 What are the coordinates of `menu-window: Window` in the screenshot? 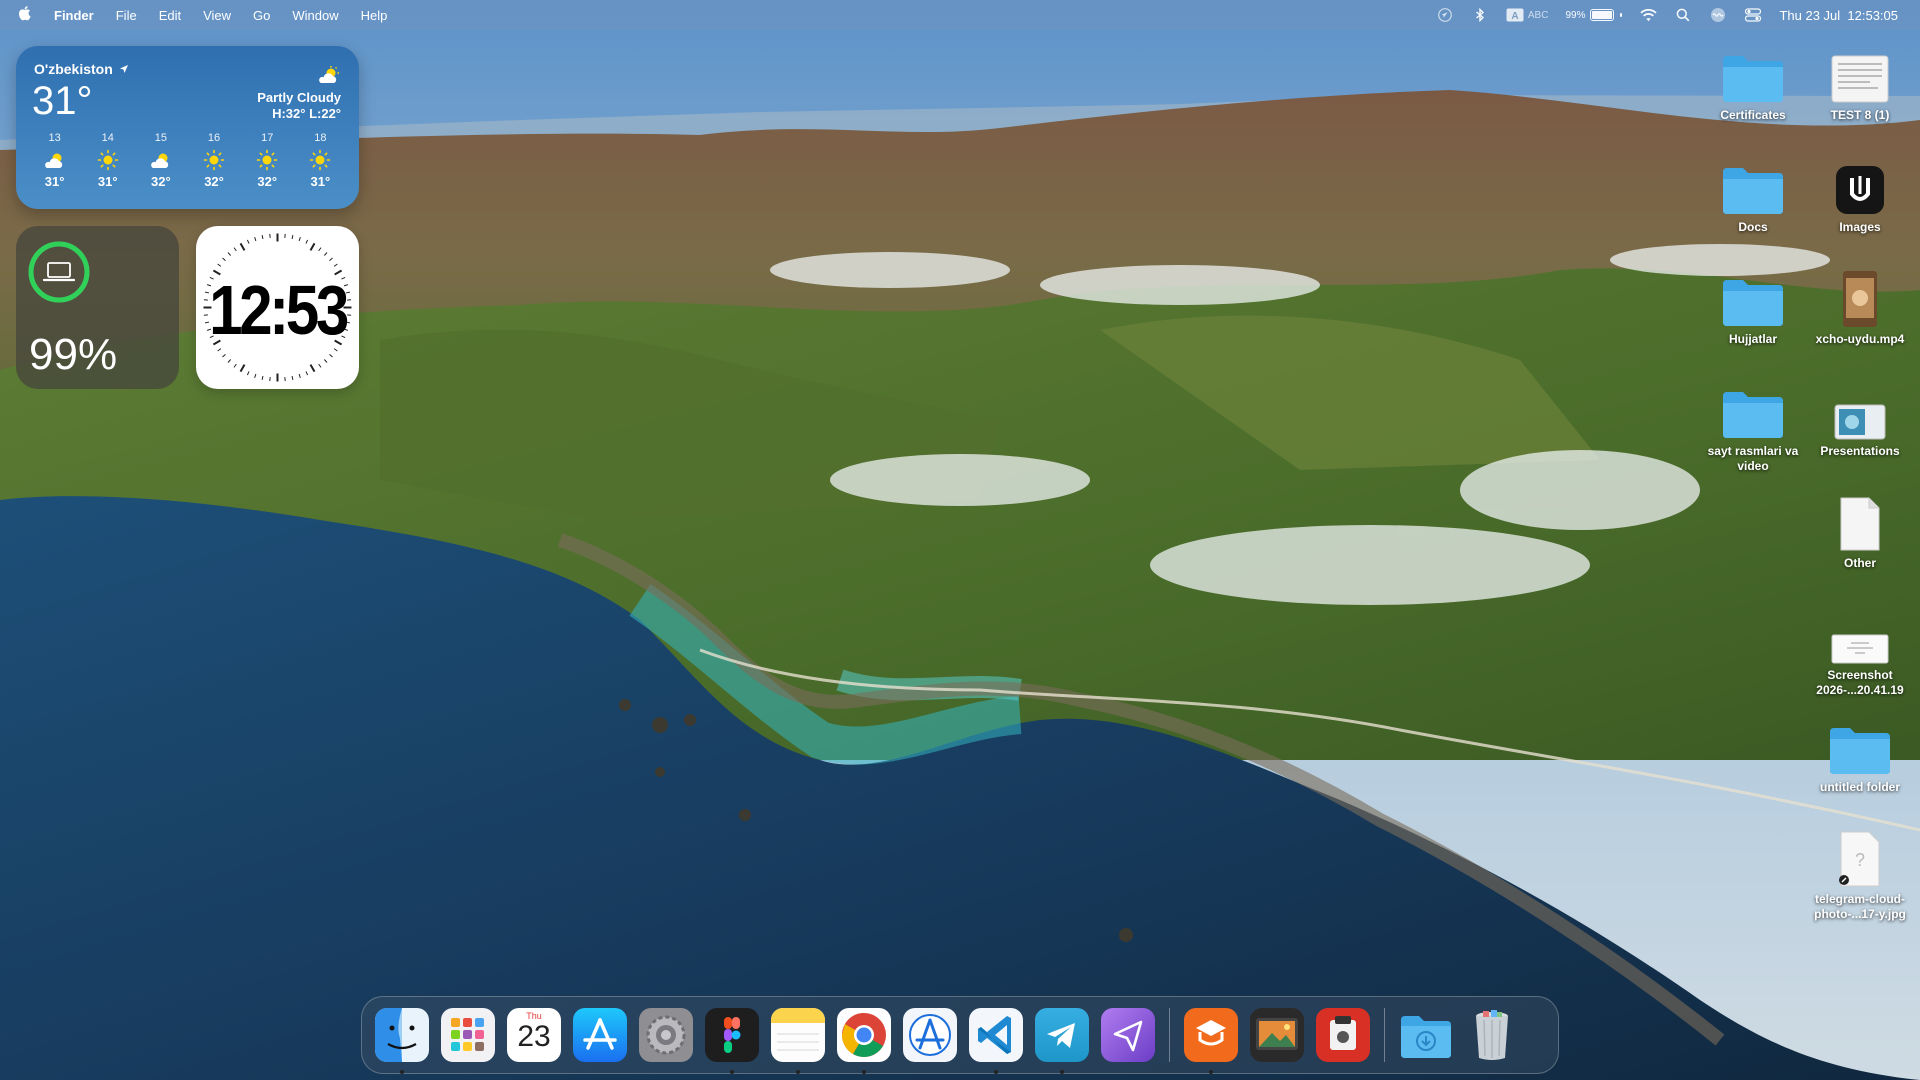 It's located at (315, 15).